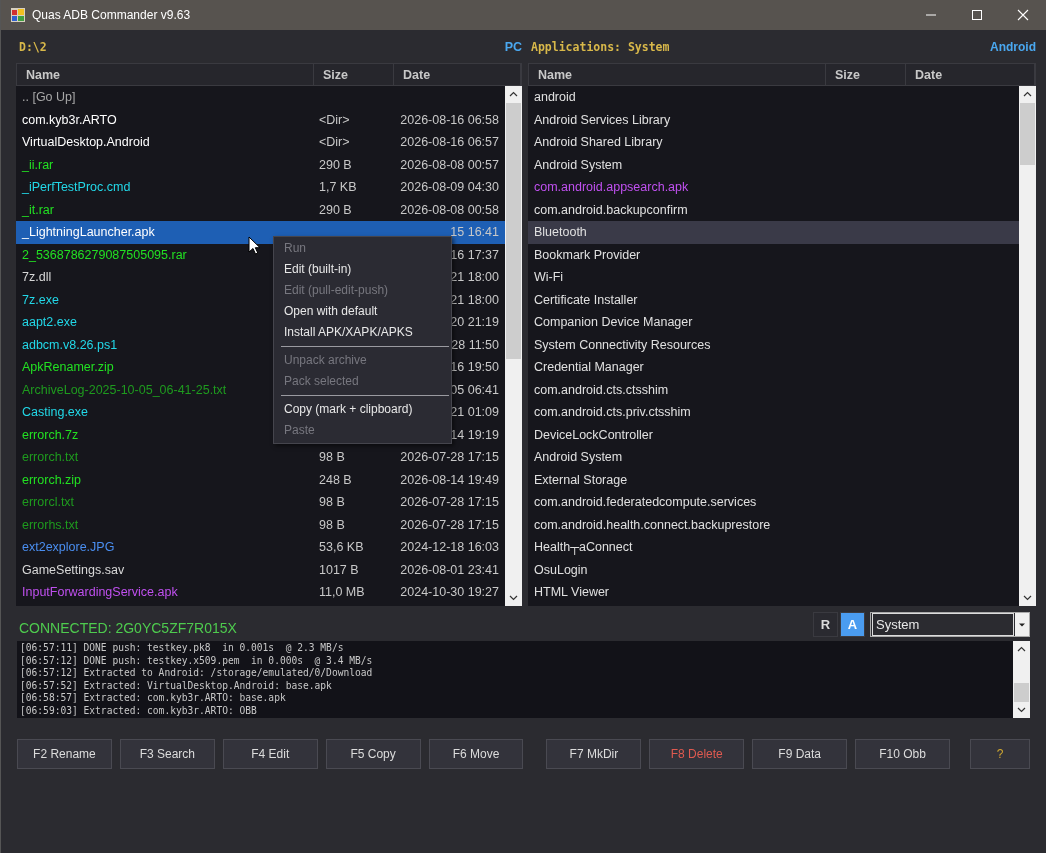  What do you see at coordinates (773, 389) in the screenshot?
I see `app-row: com.android.cts.ctsshim` at bounding box center [773, 389].